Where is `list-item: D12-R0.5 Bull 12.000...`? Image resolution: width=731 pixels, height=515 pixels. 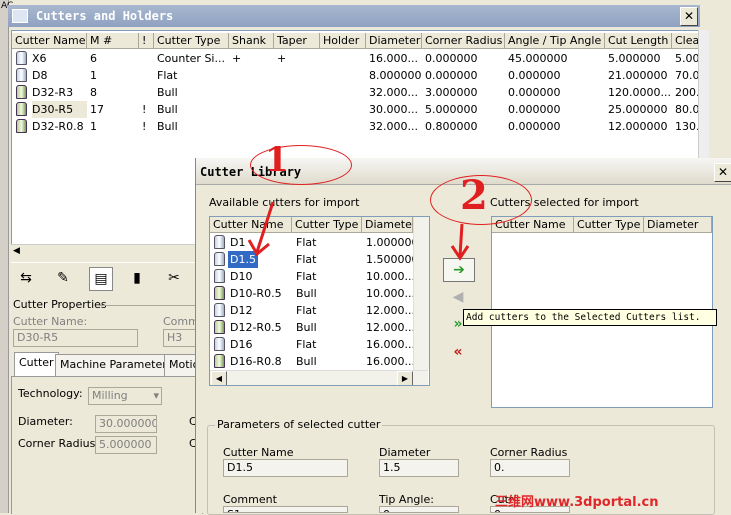
list-item: D12-R0.5 Bull 12.000... is located at coordinates (319, 327).